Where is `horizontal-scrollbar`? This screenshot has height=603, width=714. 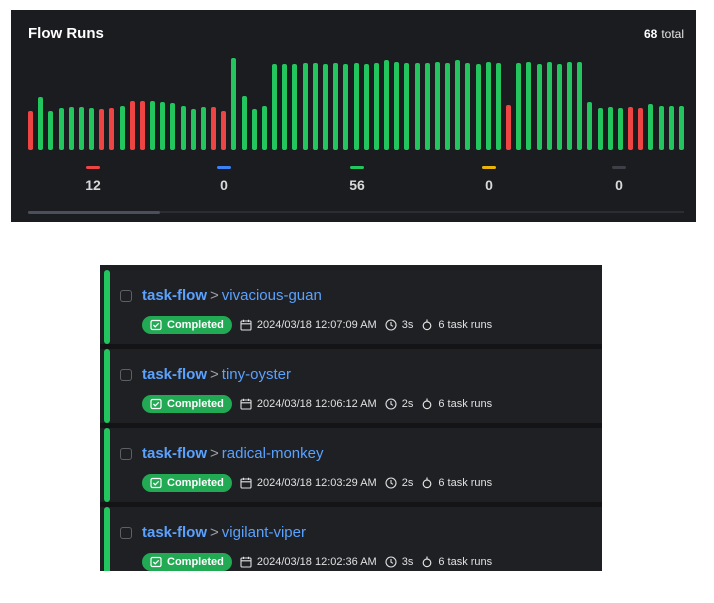
horizontal-scrollbar is located at coordinates (356, 212).